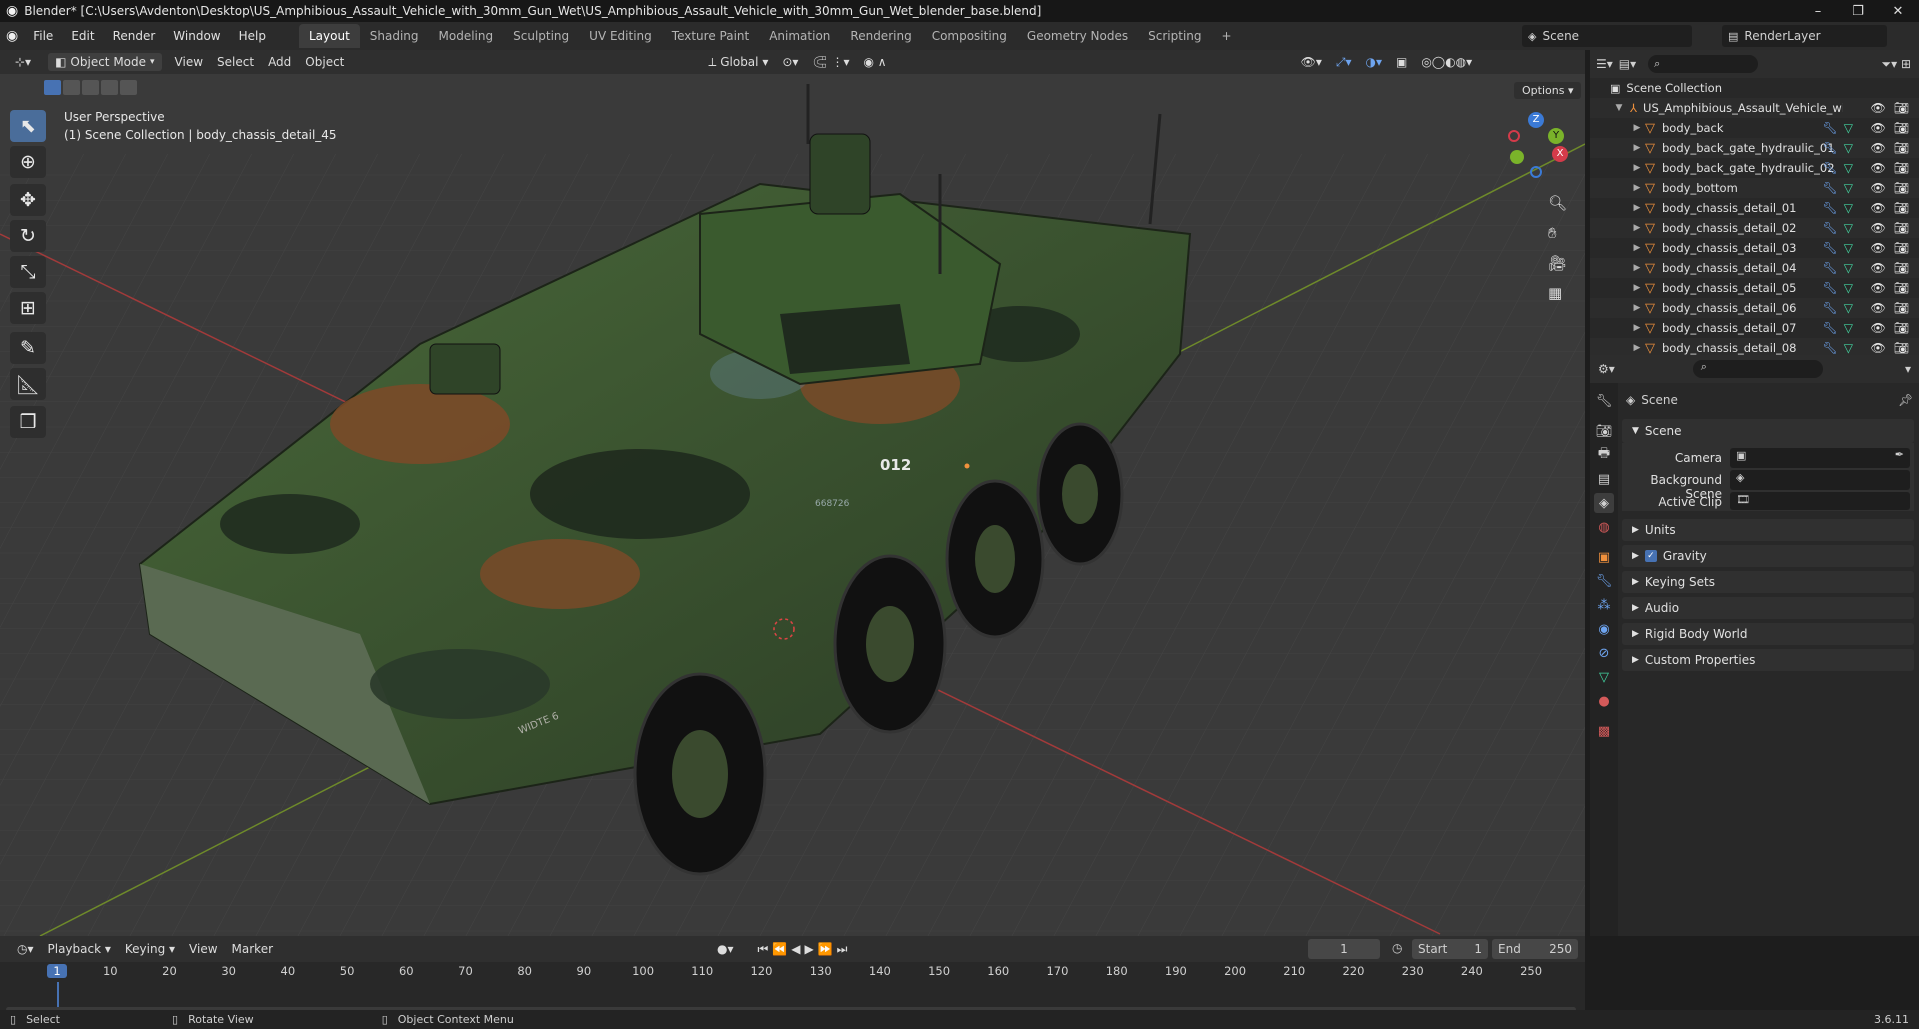  I want to click on gizmo-y-axis: Y, so click(1556, 136).